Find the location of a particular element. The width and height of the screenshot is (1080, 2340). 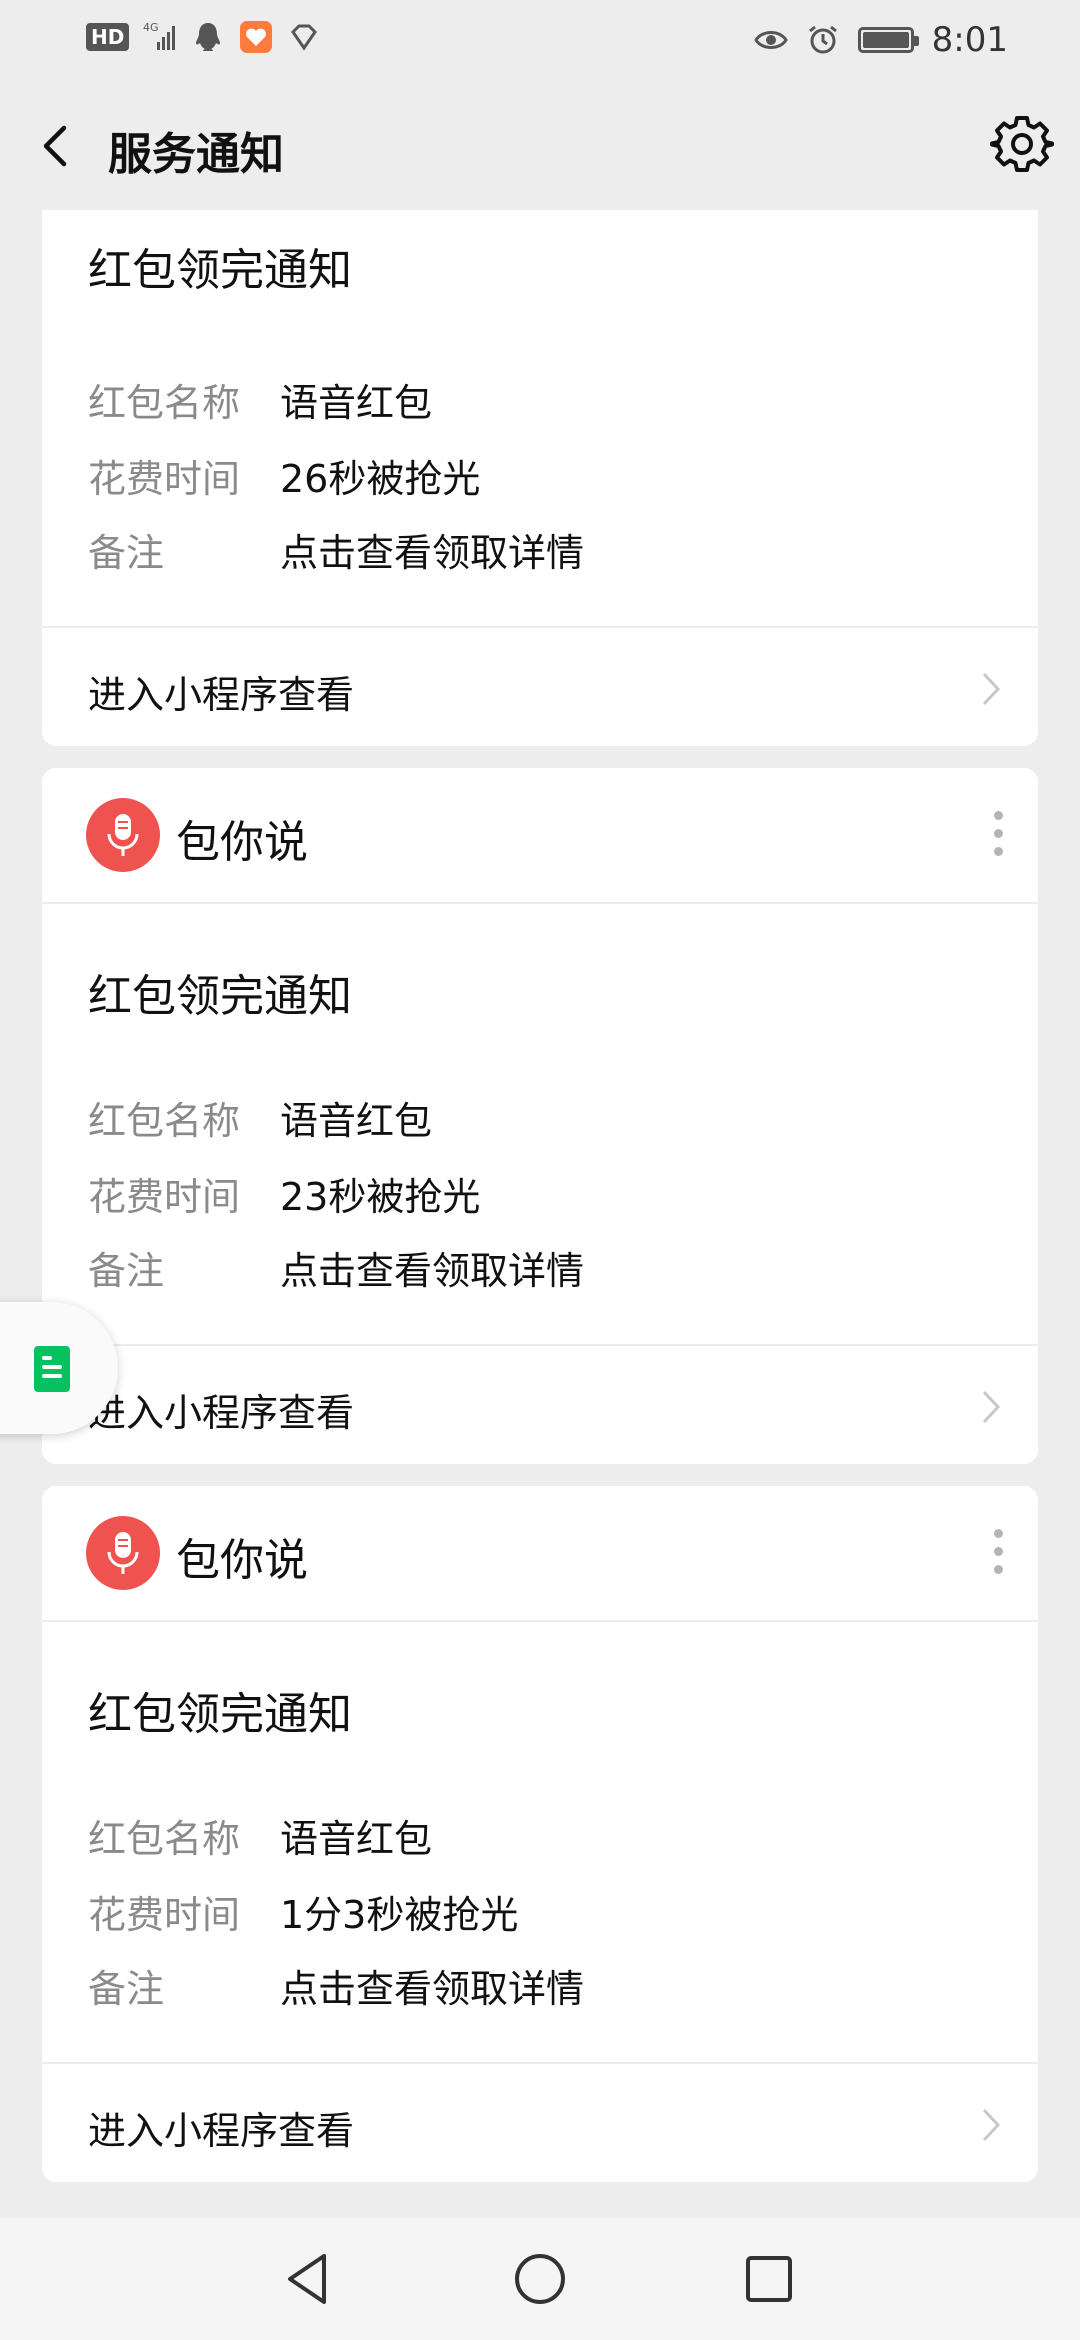

field-row: 花费时间 1分3秒被抢光 is located at coordinates (303, 1911).